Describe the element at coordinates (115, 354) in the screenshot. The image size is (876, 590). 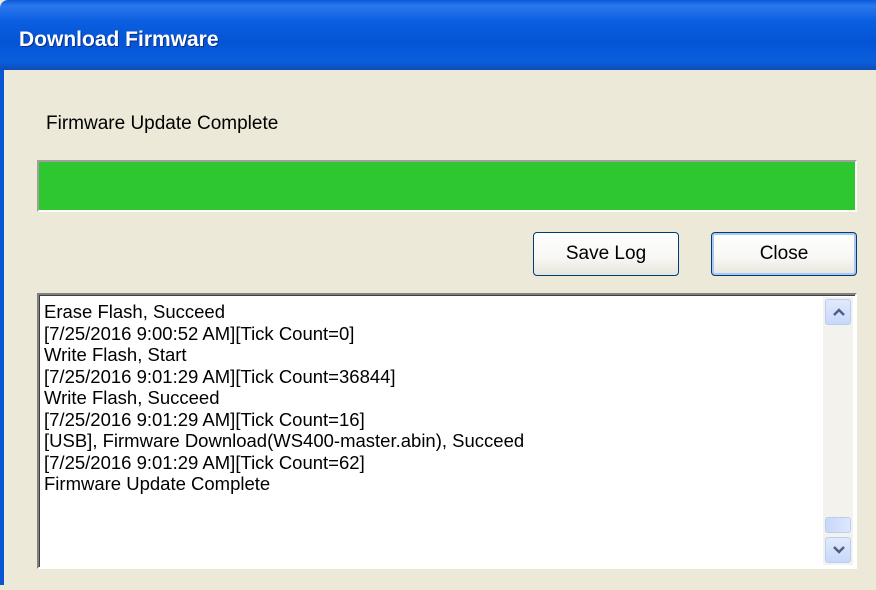
I see `log-line: Write Flash, Start` at that location.